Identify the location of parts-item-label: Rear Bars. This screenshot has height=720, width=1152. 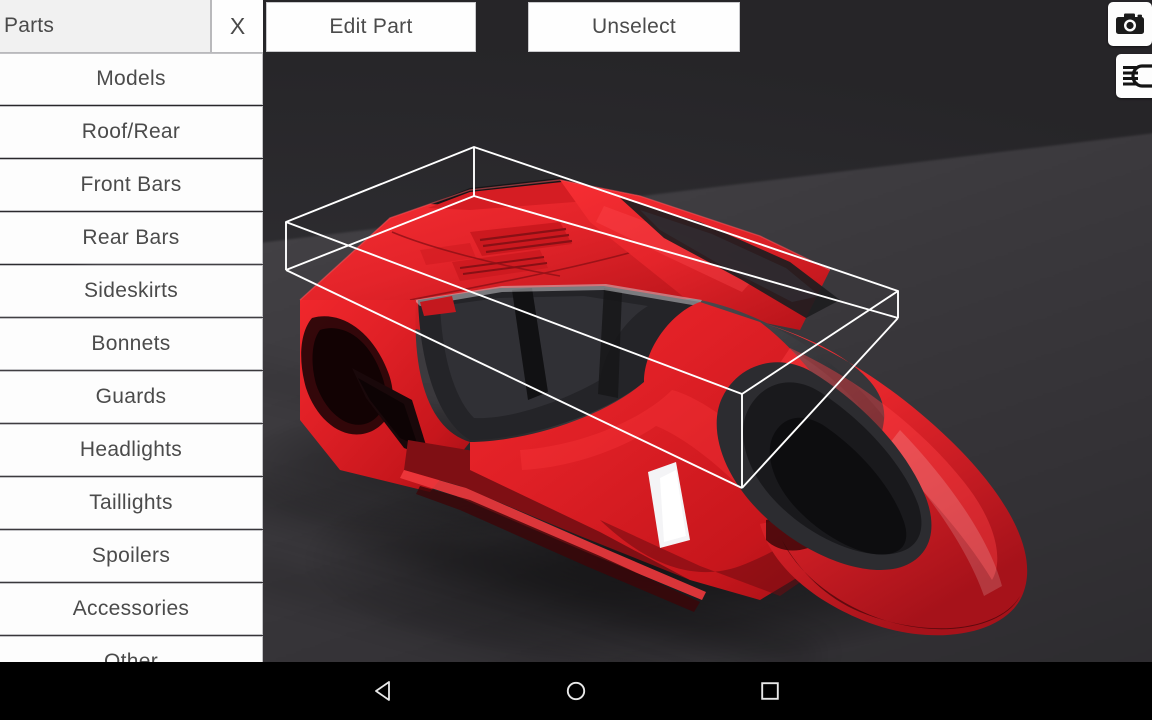
(131, 237).